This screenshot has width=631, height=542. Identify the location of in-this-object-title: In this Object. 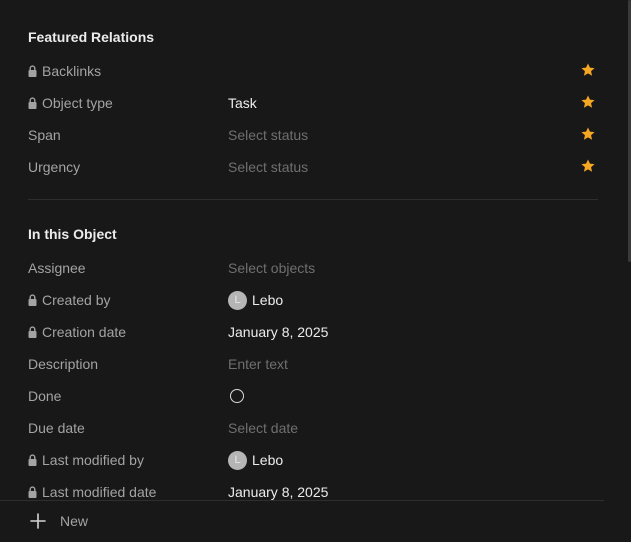
(72, 234).